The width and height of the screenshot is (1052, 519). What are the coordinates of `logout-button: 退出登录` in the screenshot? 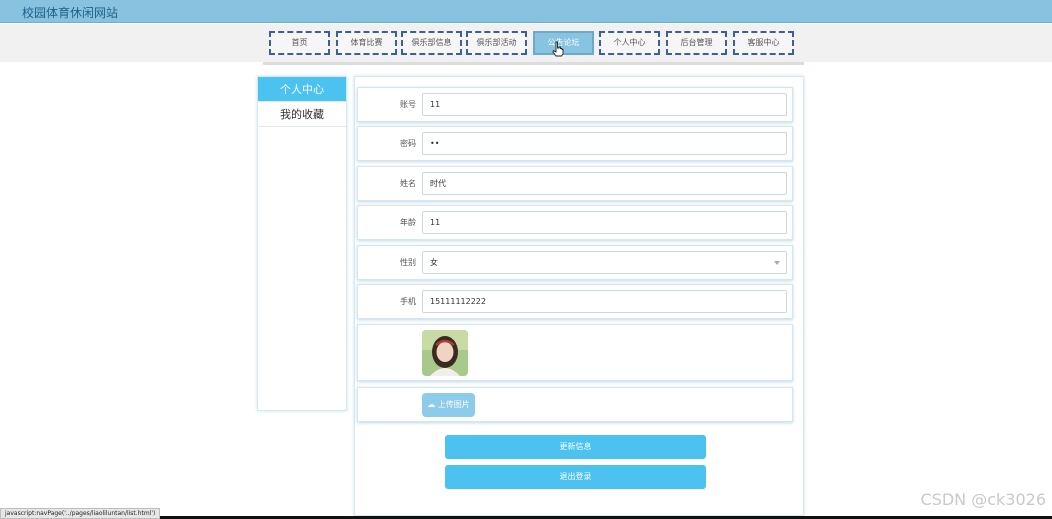 It's located at (575, 477).